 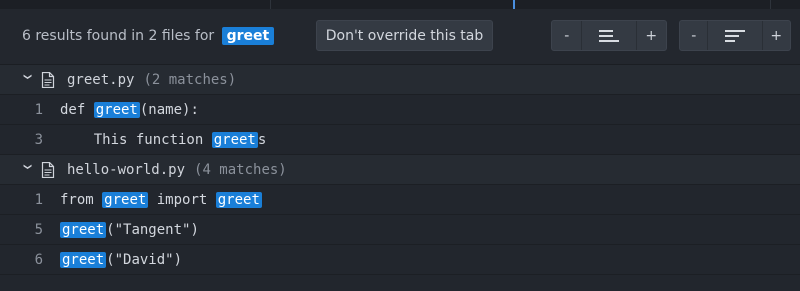 I want to click on code-text: def, so click(x=77, y=109).